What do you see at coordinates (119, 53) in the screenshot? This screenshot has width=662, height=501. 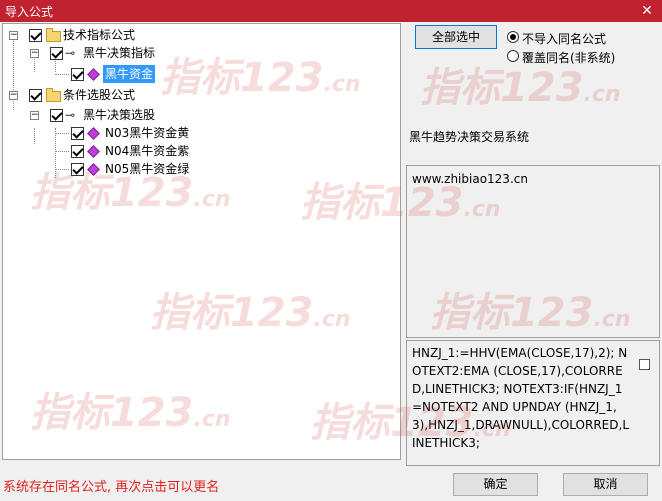 I see `tree-item-label: 黑牛决策指标` at bounding box center [119, 53].